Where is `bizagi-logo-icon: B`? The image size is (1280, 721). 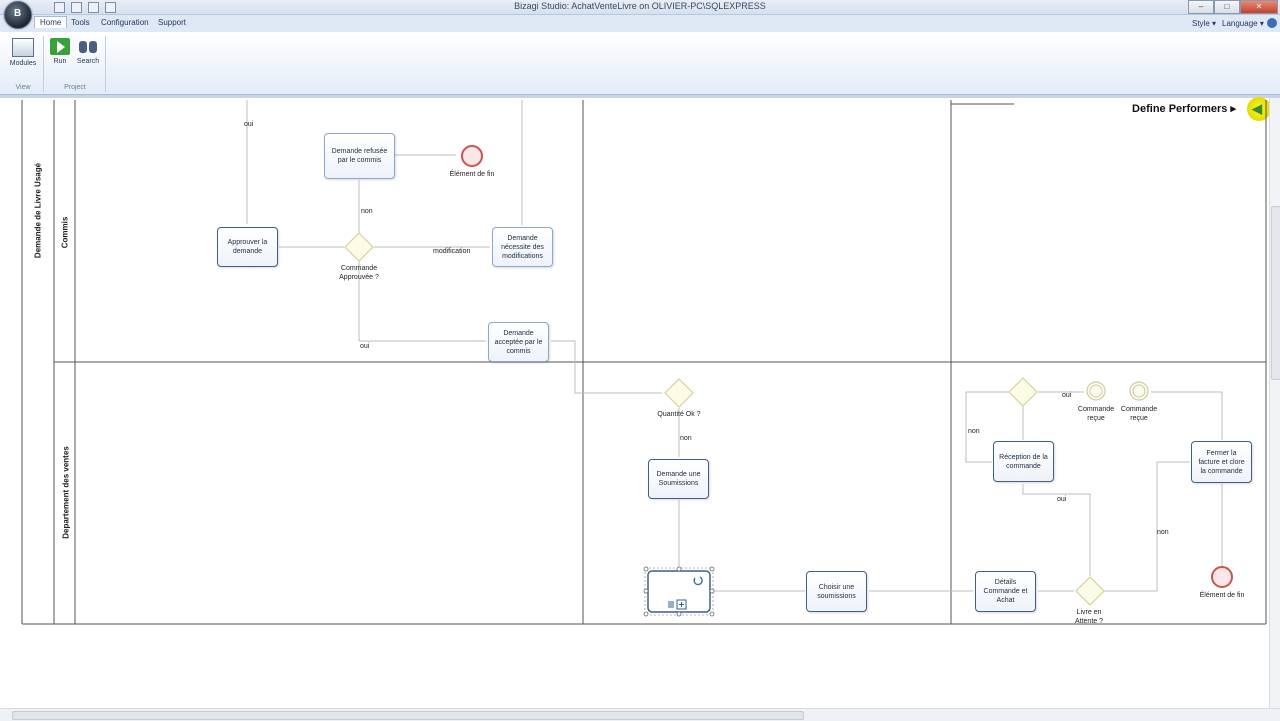 bizagi-logo-icon: B is located at coordinates (18, 13).